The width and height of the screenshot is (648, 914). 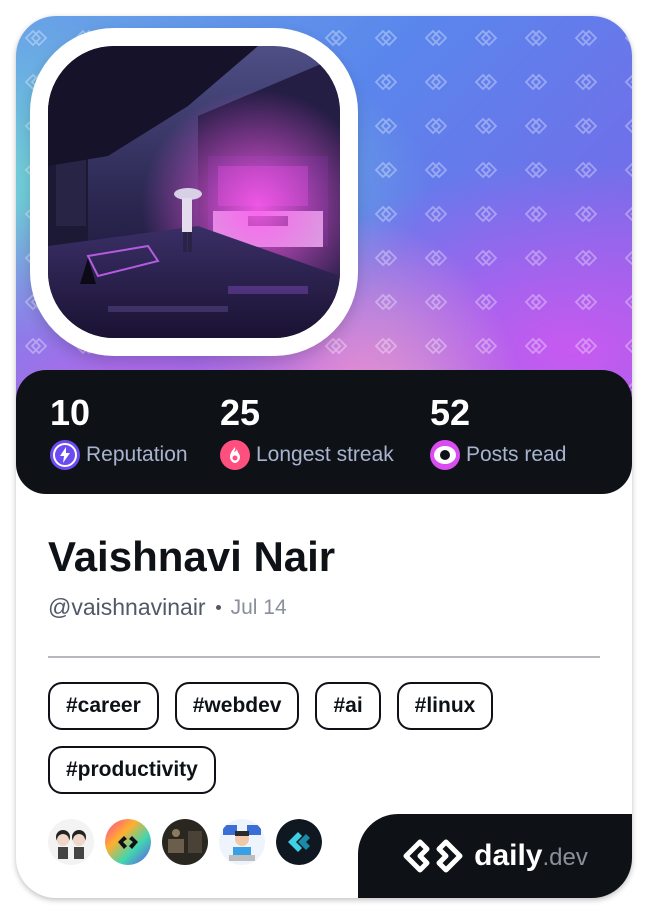 What do you see at coordinates (237, 706) in the screenshot?
I see `tag-webdev: #webdev` at bounding box center [237, 706].